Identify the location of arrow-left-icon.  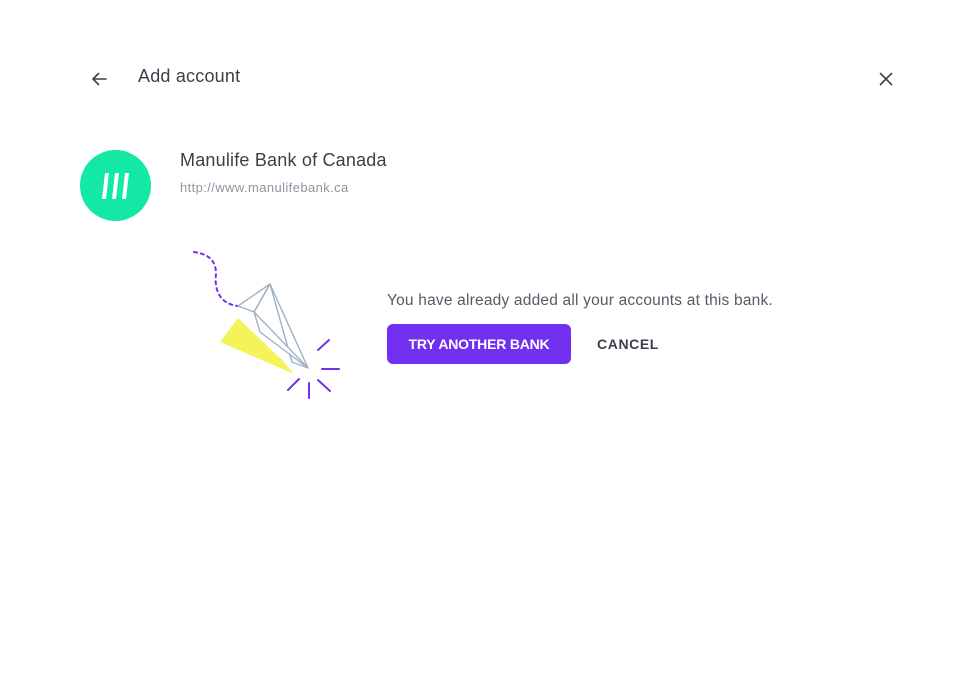
(99, 79).